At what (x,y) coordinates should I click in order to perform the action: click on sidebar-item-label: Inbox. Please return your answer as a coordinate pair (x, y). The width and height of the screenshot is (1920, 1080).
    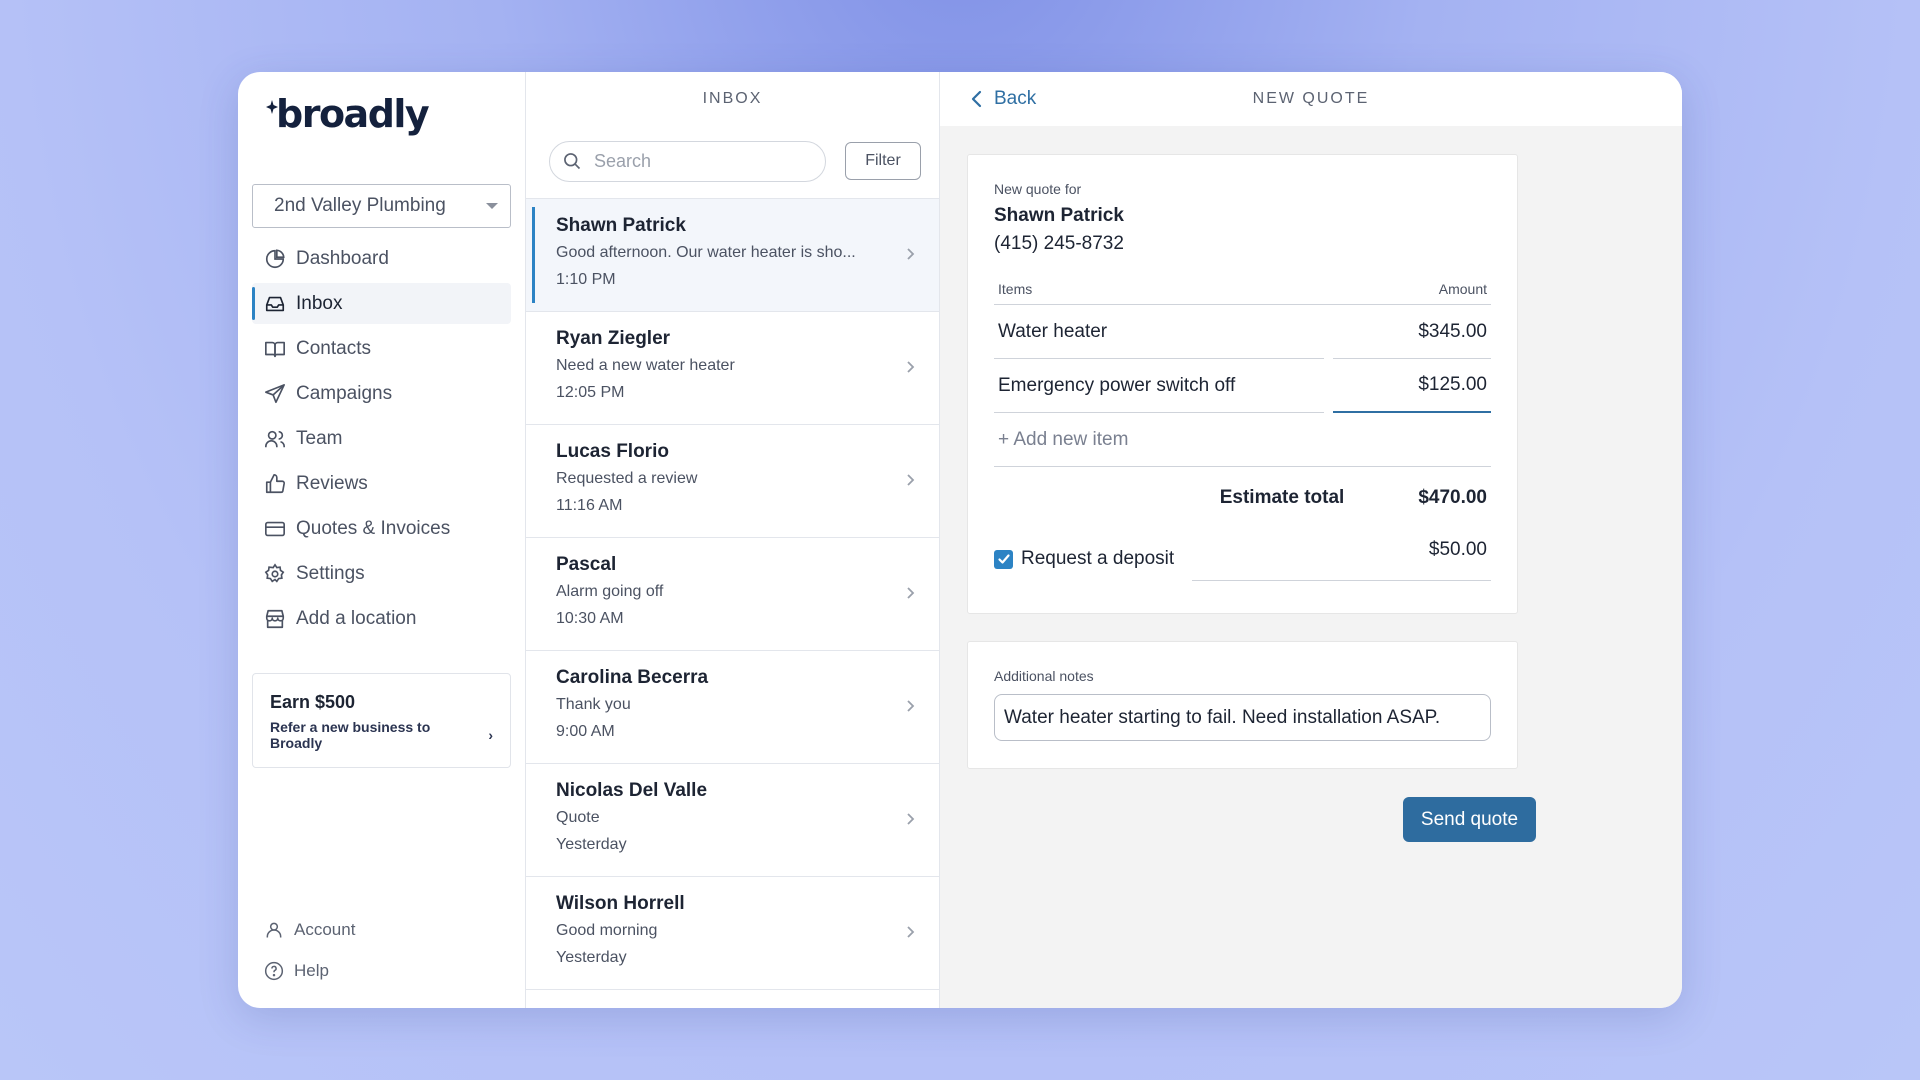
    Looking at the image, I should click on (319, 303).